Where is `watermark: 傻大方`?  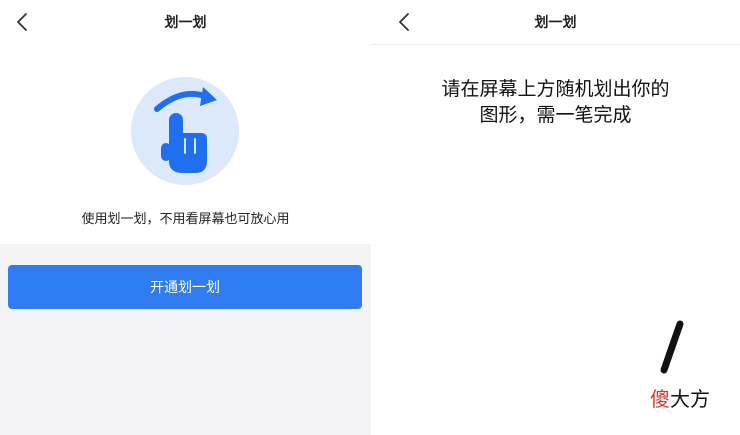
watermark: 傻大方 is located at coordinates (680, 397).